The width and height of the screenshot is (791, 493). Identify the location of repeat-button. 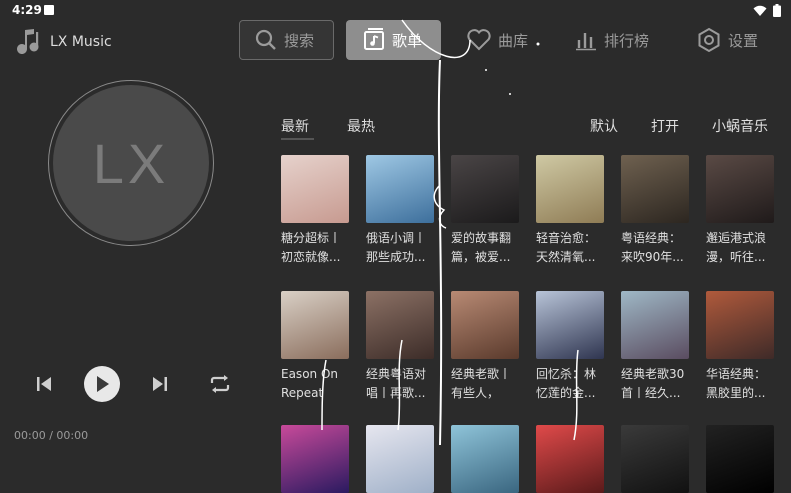
(220, 384).